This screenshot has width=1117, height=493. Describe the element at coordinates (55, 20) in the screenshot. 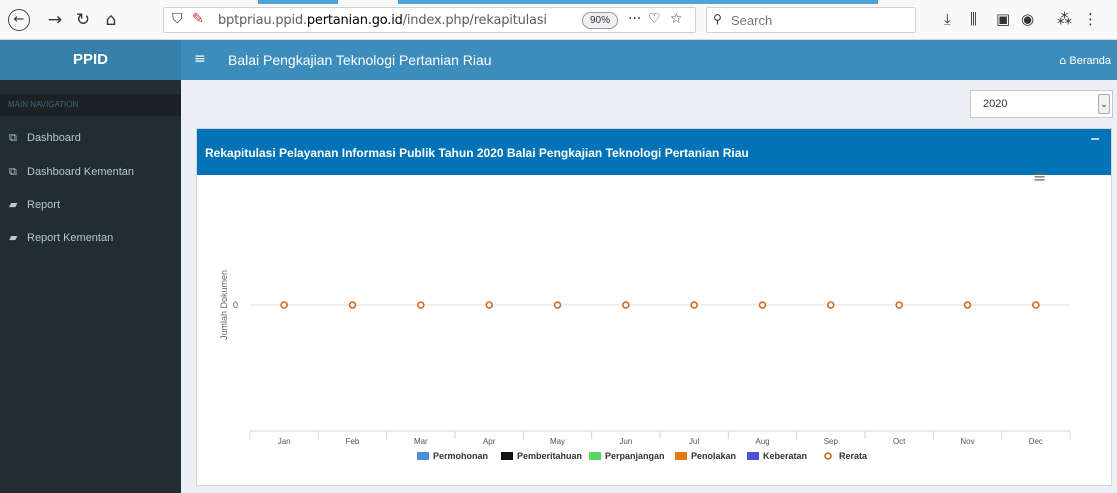

I see `forward-button-icon: →` at that location.